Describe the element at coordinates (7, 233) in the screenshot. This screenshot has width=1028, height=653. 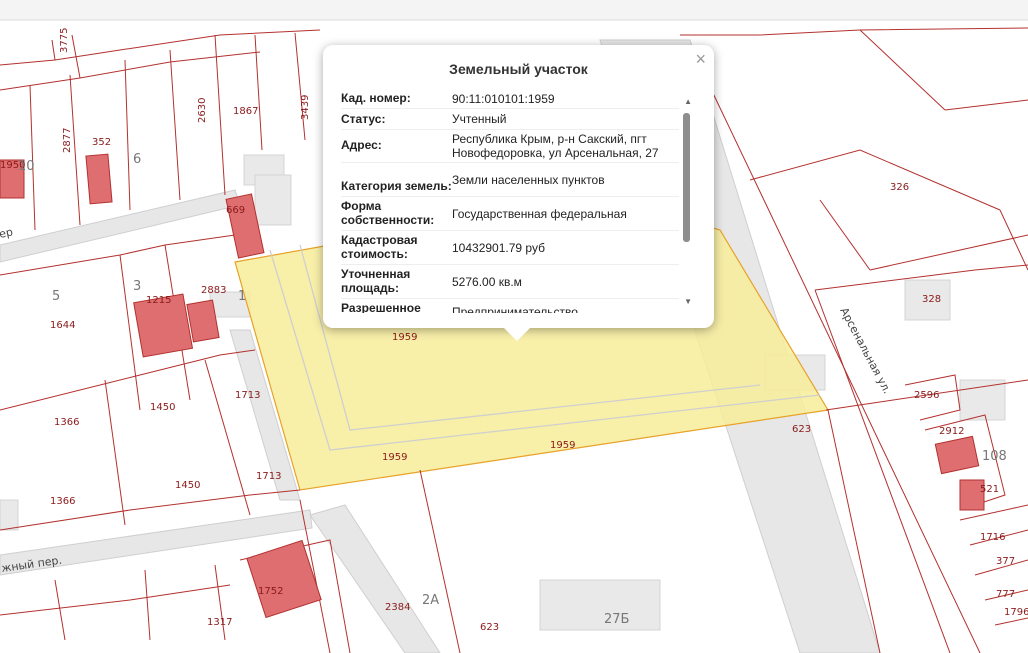
I see `street-label: ер` at that location.